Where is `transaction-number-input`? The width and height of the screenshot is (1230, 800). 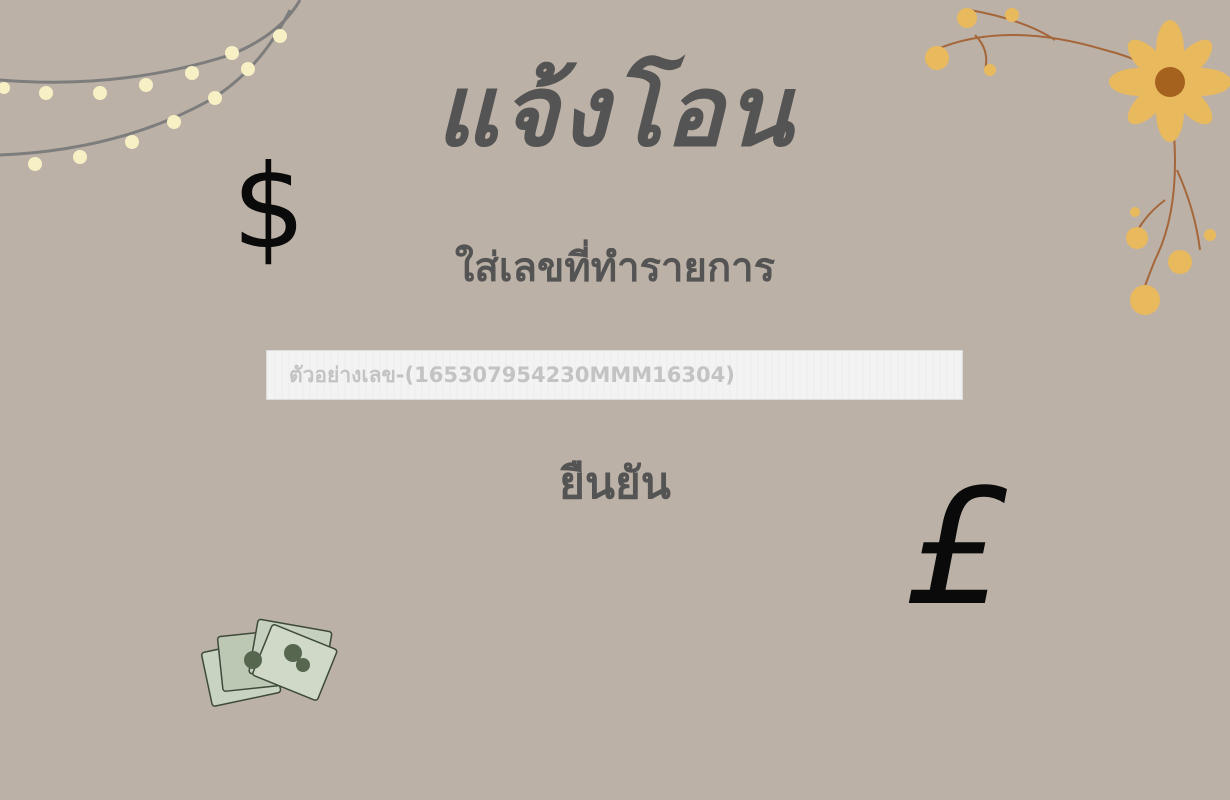 transaction-number-input is located at coordinates (614, 375).